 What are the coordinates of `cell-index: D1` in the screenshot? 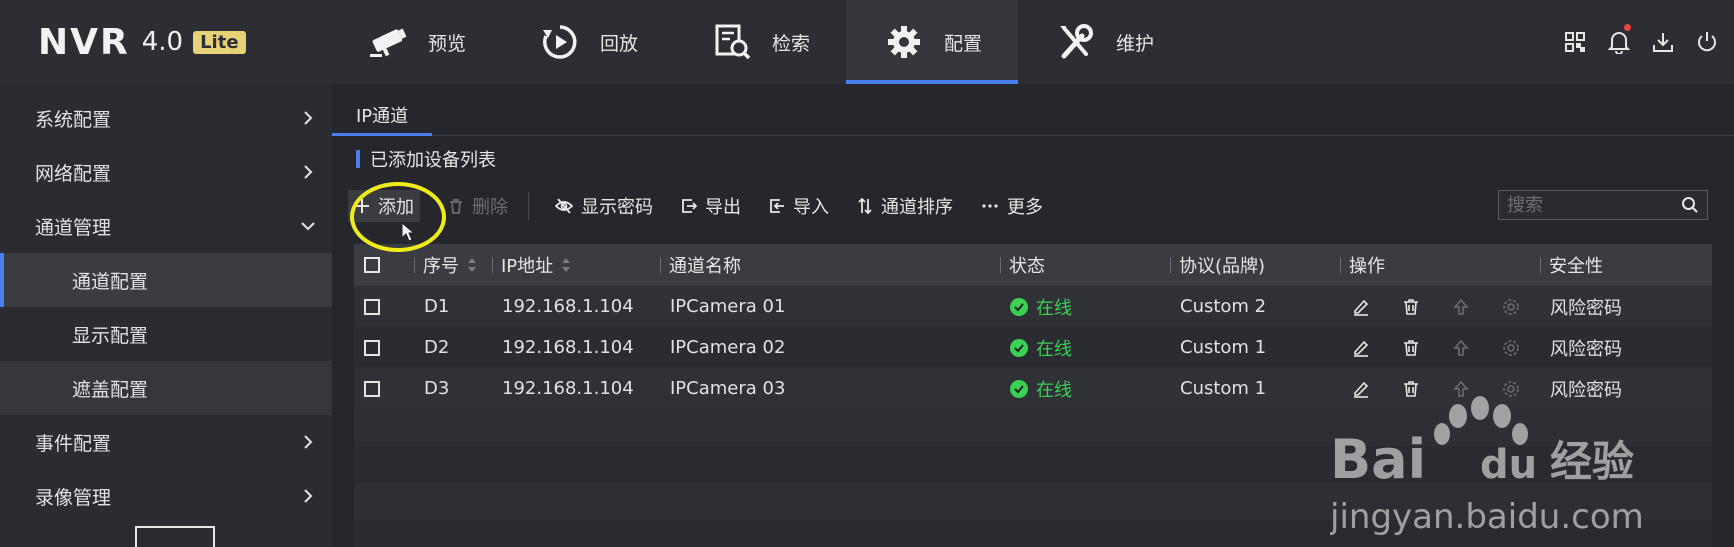 It's located at (437, 306).